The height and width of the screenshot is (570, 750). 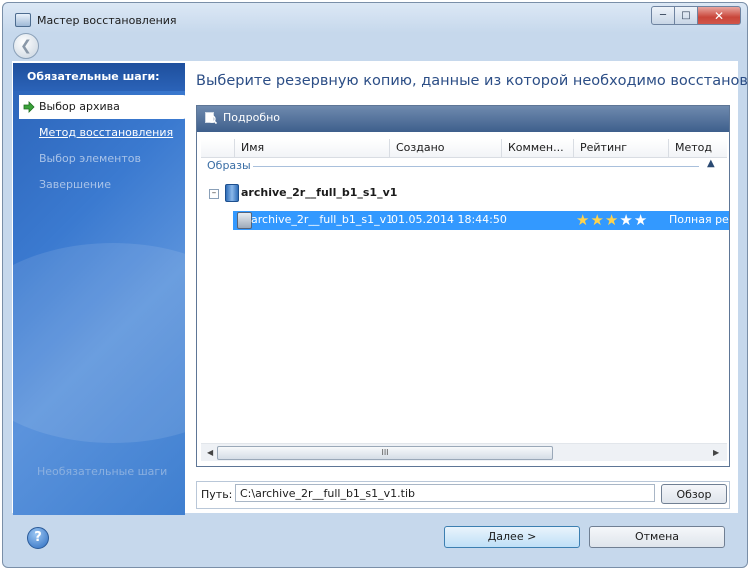 I want to click on sidebar-item-recovery-method: Метод восстановления, so click(x=99, y=133).